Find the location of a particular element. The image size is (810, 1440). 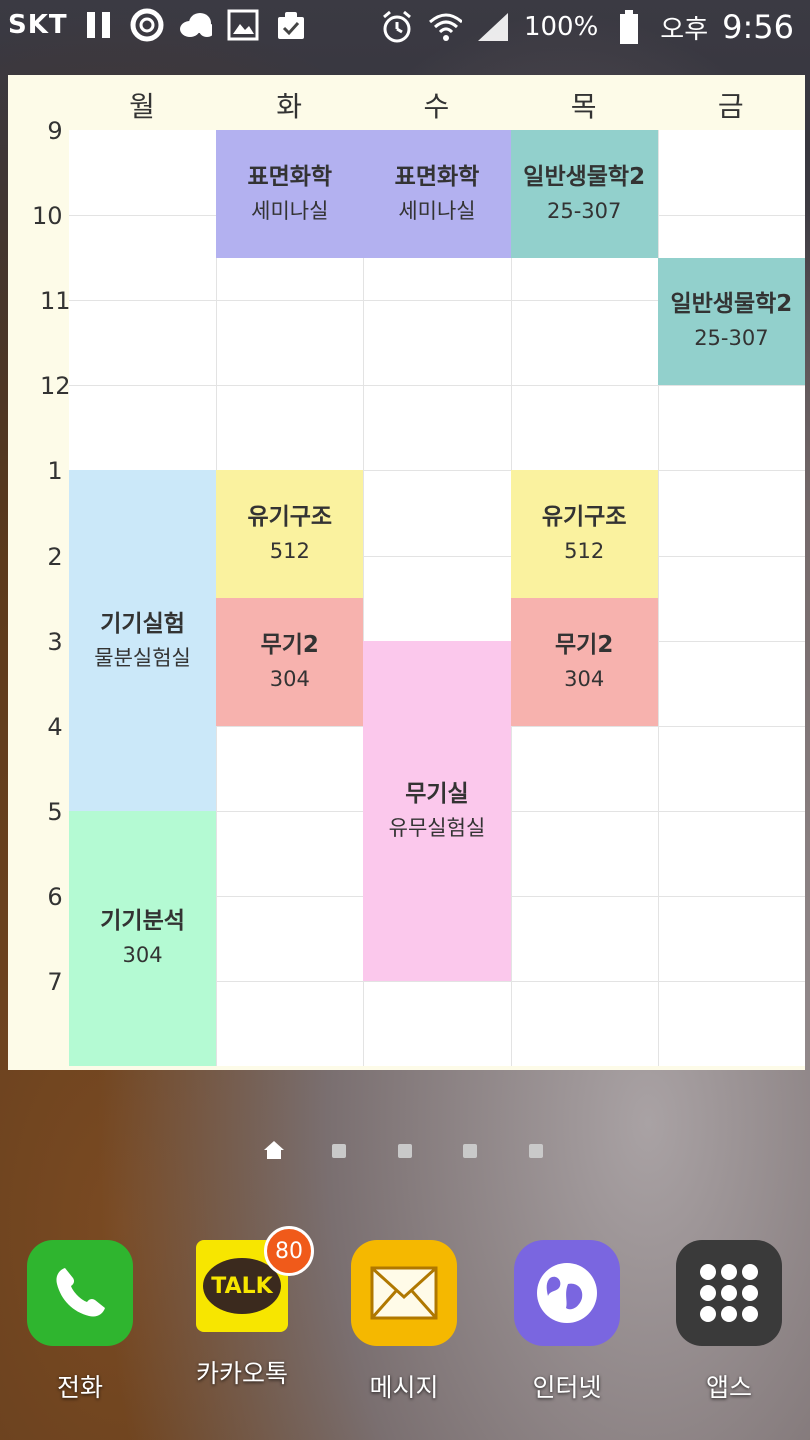

dock-app-apps-grid: 앱스 is located at coordinates (729, 1322).